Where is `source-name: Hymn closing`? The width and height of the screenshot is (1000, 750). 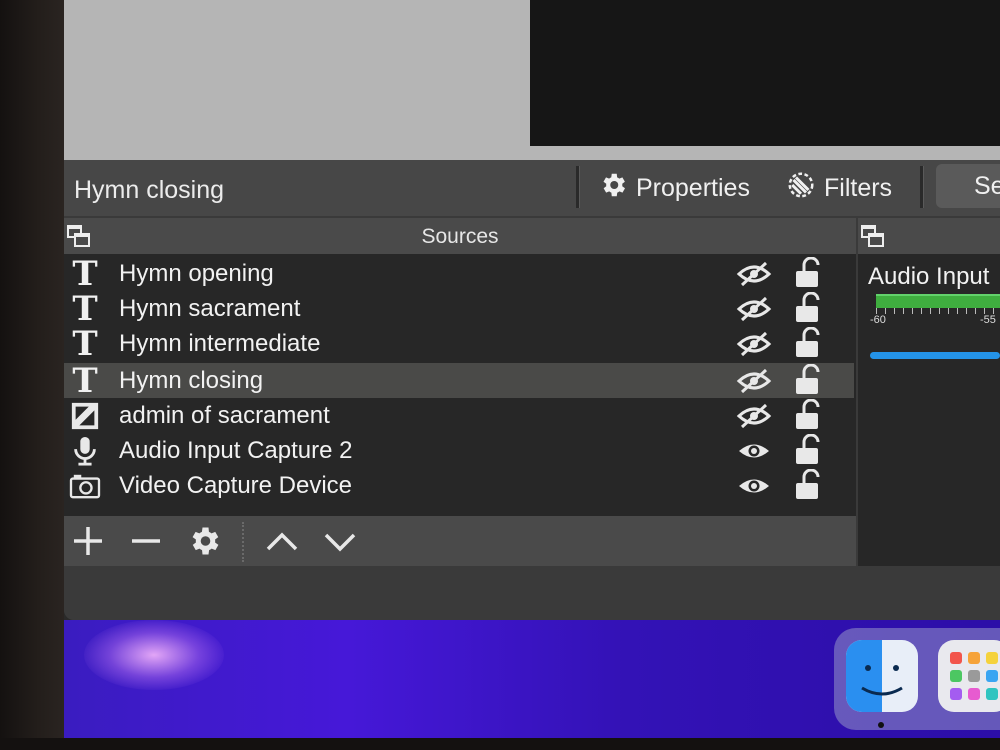 source-name: Hymn closing is located at coordinates (191, 380).